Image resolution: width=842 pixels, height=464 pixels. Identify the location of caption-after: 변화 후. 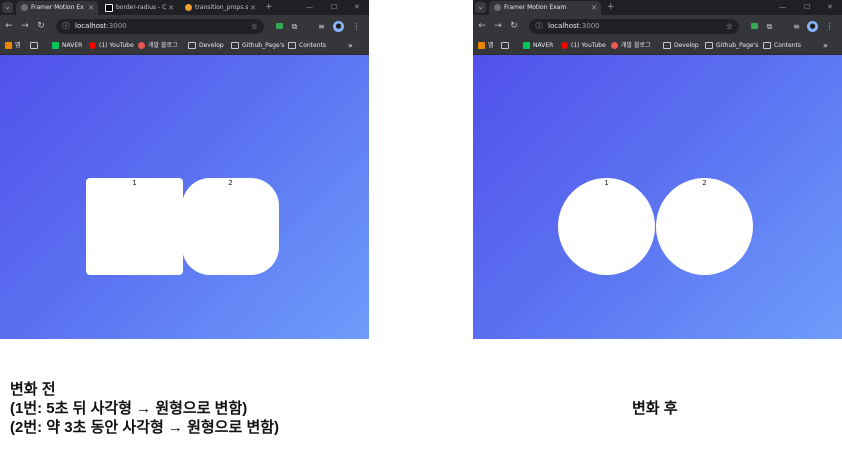
(655, 408).